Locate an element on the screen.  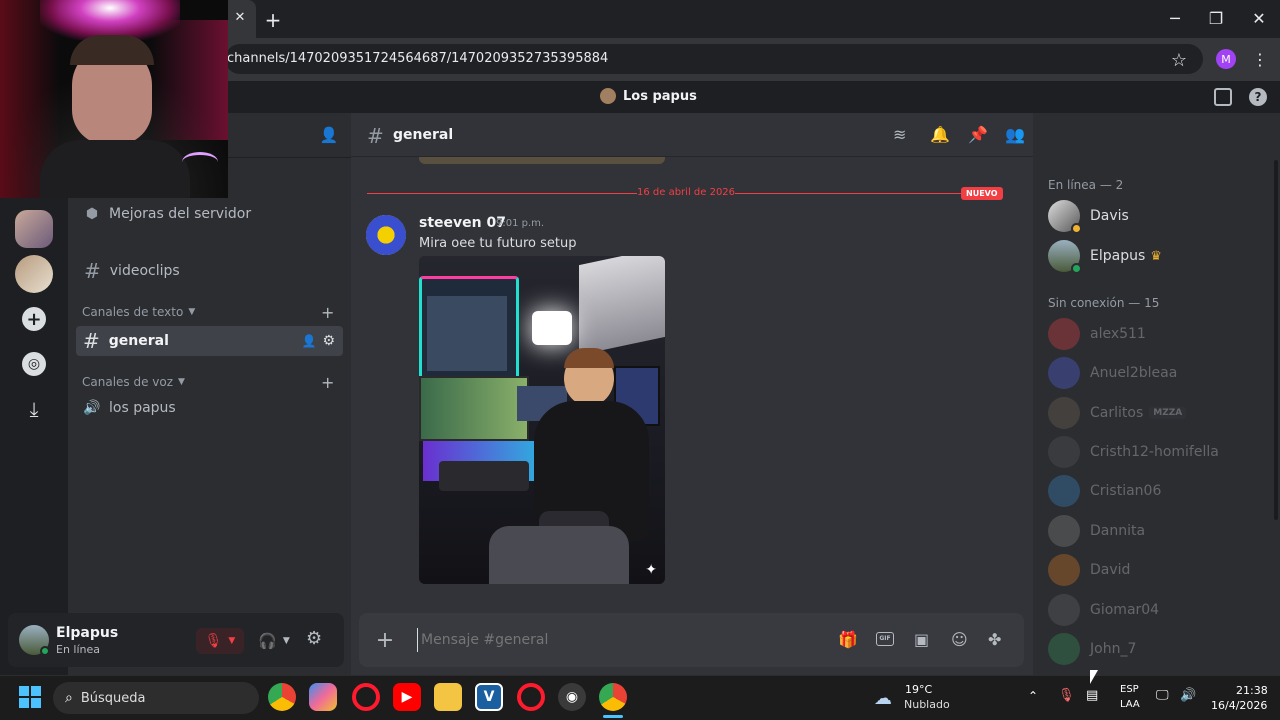
taskbar-search: ⌕ Búsqueda is located at coordinates (156, 698).